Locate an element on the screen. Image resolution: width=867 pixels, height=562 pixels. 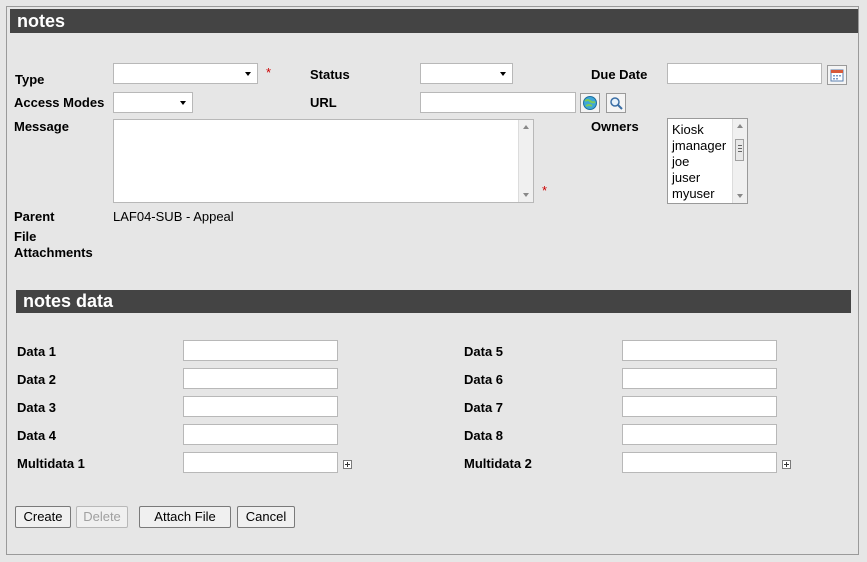
attachments-label: Attachments is located at coordinates (53, 252).